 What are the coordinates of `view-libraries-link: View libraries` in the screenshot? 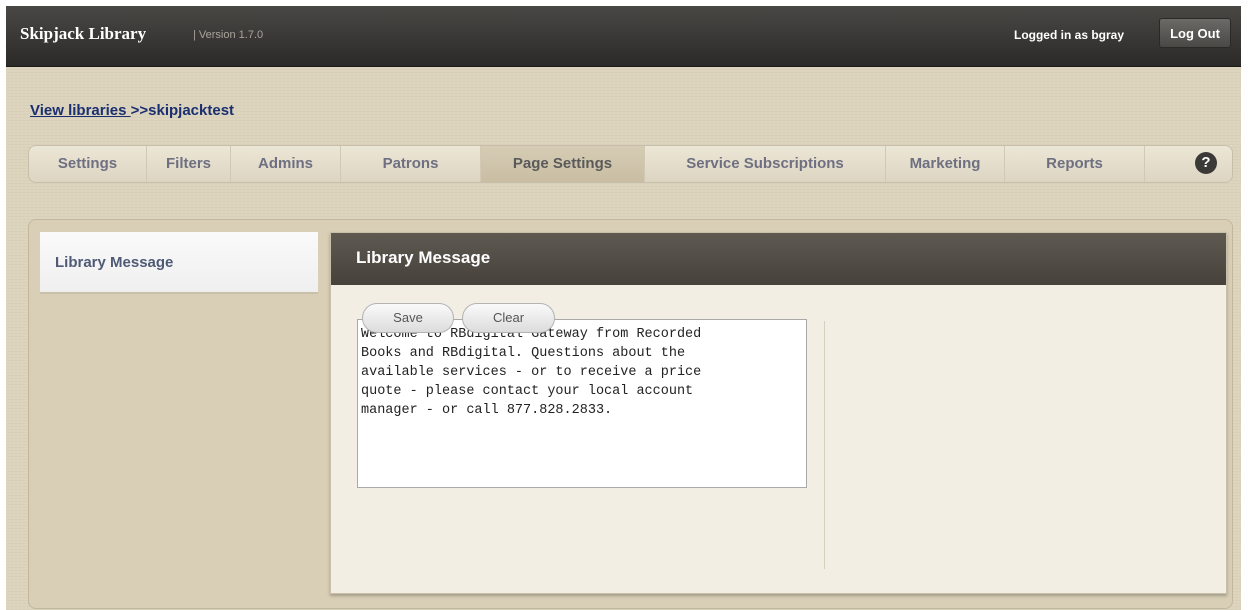 It's located at (80, 110).